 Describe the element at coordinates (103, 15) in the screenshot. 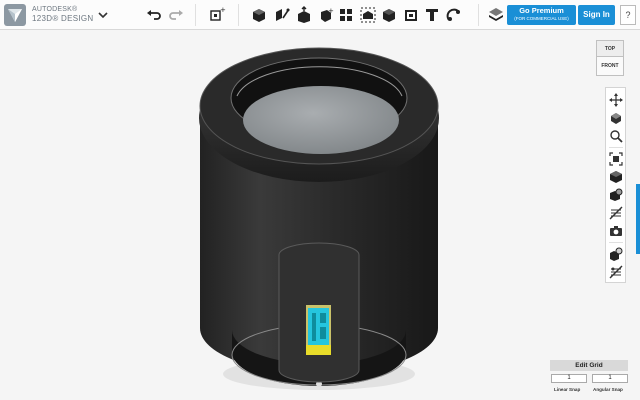

I see `main-menu-chevron-down-icon` at that location.